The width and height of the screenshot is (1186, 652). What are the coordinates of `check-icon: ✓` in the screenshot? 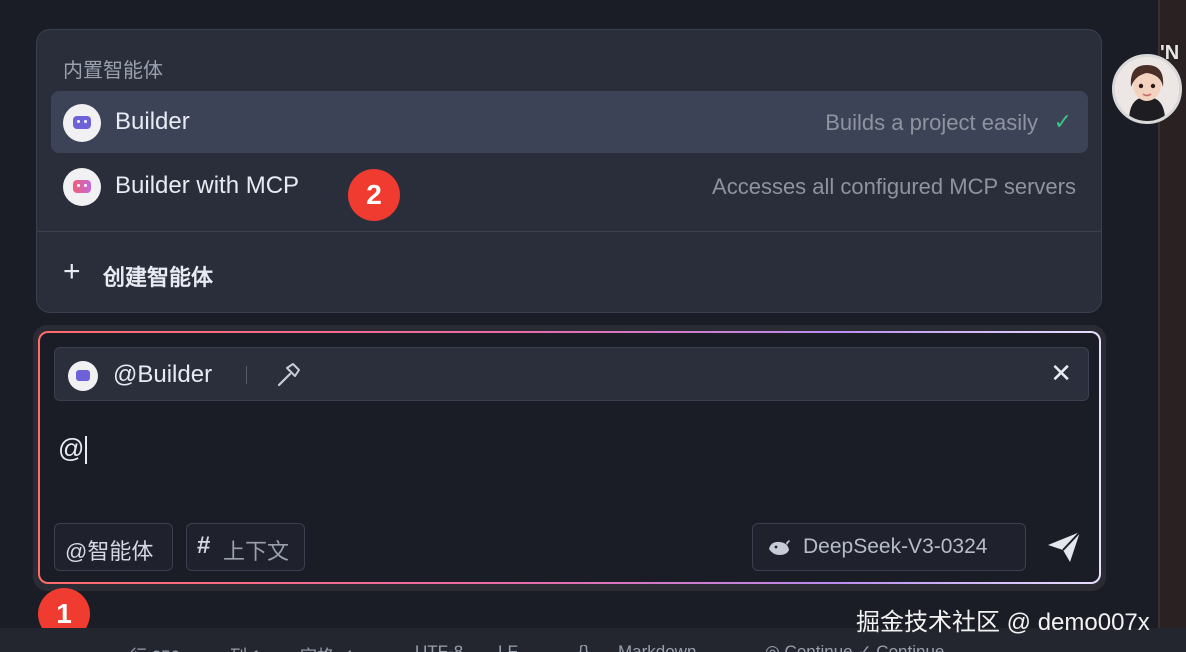 It's located at (1062, 121).